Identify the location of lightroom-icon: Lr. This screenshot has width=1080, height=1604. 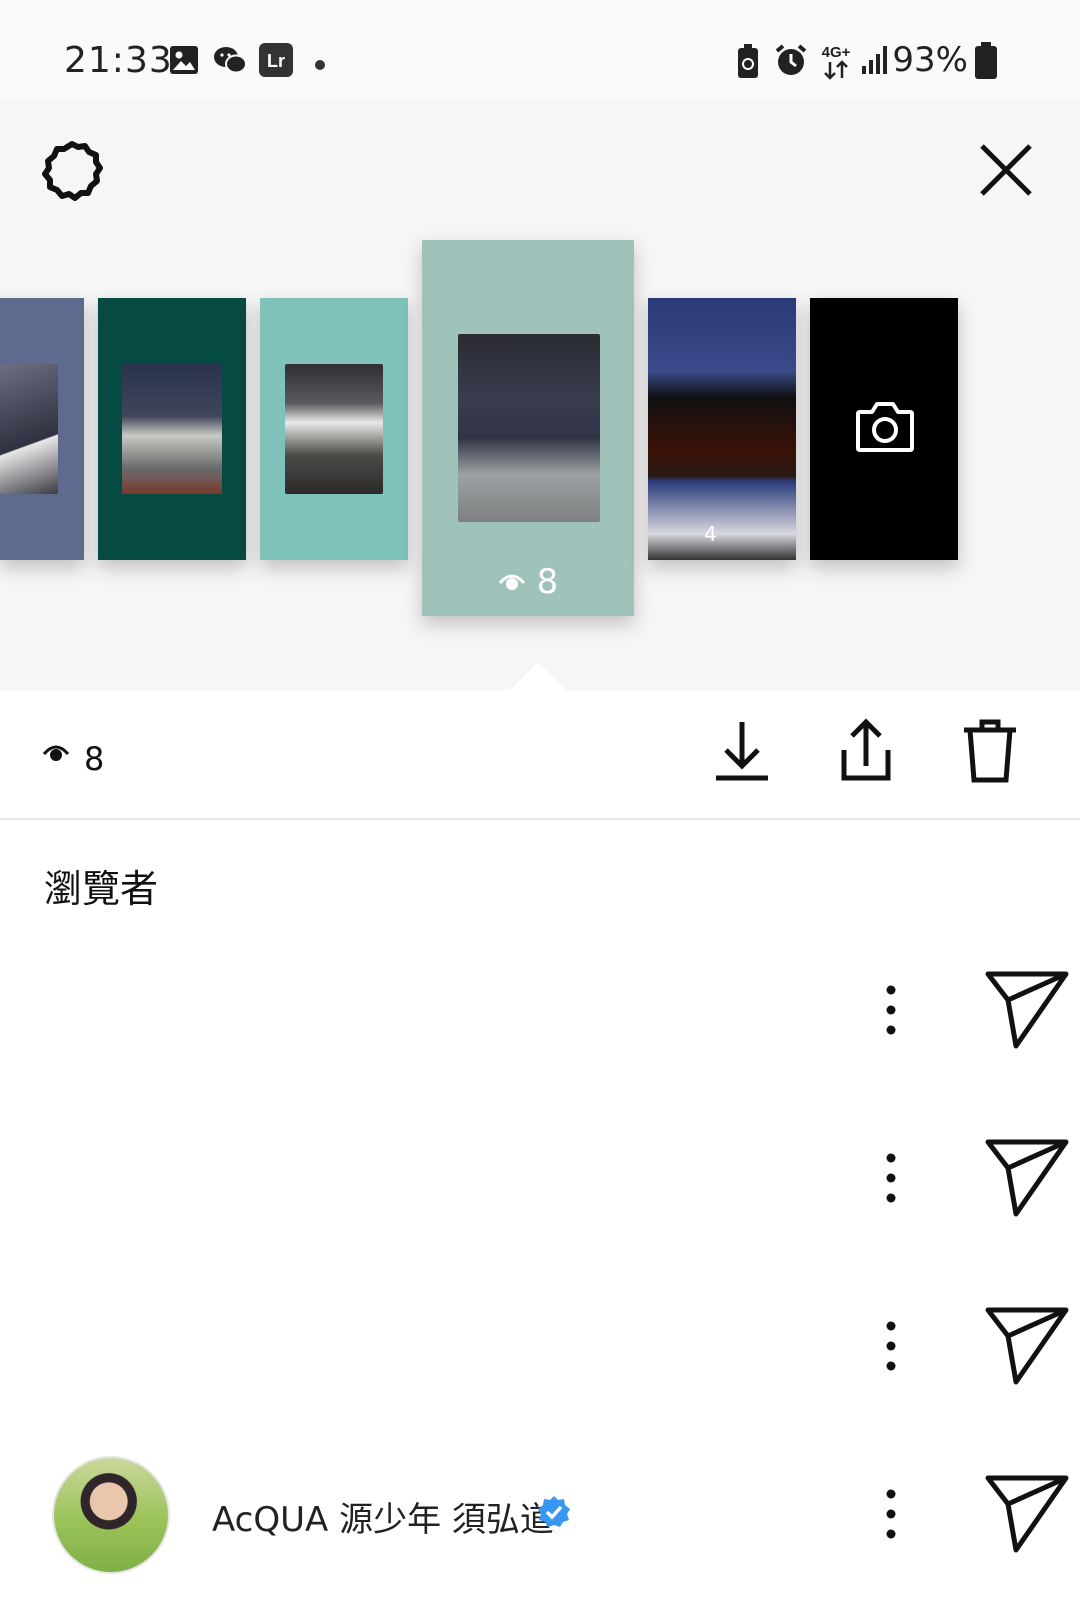
(276, 62).